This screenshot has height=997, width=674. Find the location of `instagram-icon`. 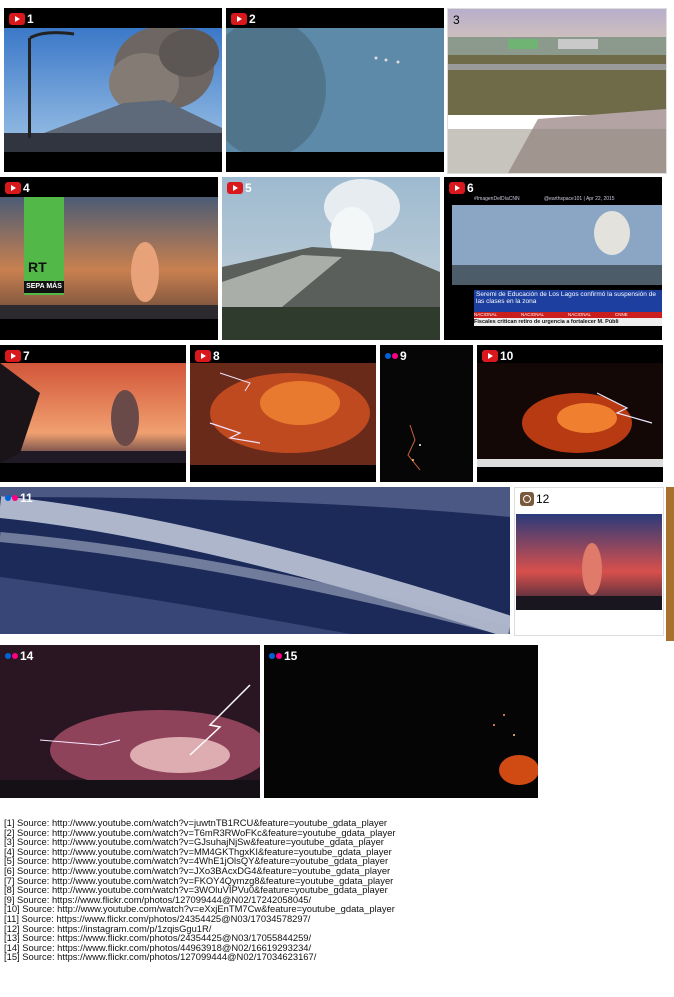

instagram-icon is located at coordinates (527, 499).